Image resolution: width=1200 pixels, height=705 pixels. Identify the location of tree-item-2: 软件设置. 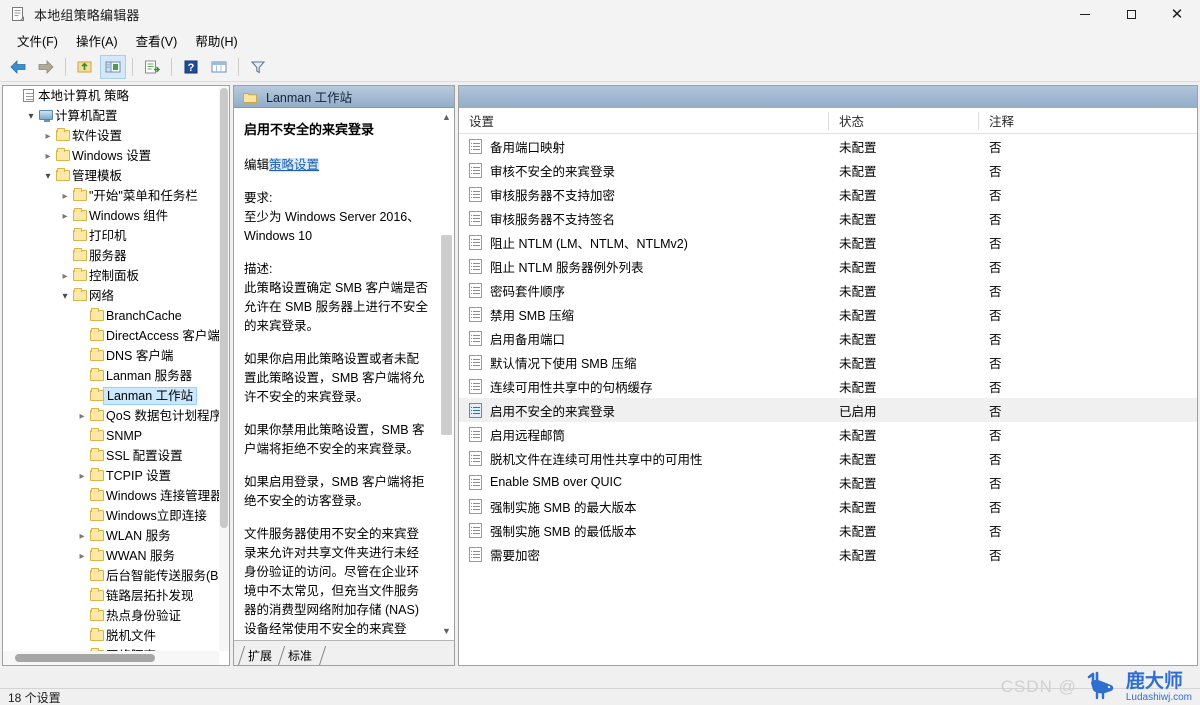
(111, 136).